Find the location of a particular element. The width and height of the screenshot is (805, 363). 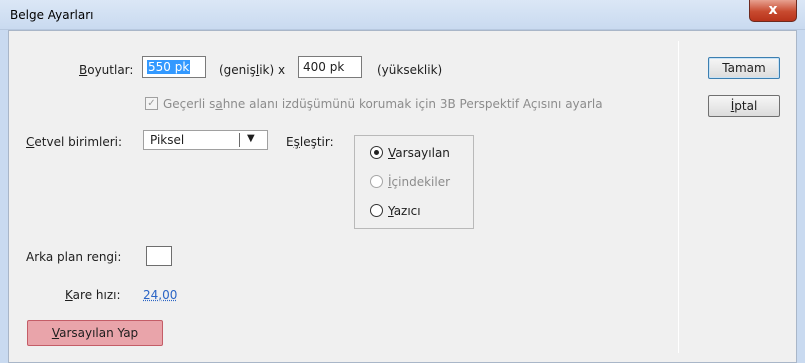

radio-default is located at coordinates (376, 152).